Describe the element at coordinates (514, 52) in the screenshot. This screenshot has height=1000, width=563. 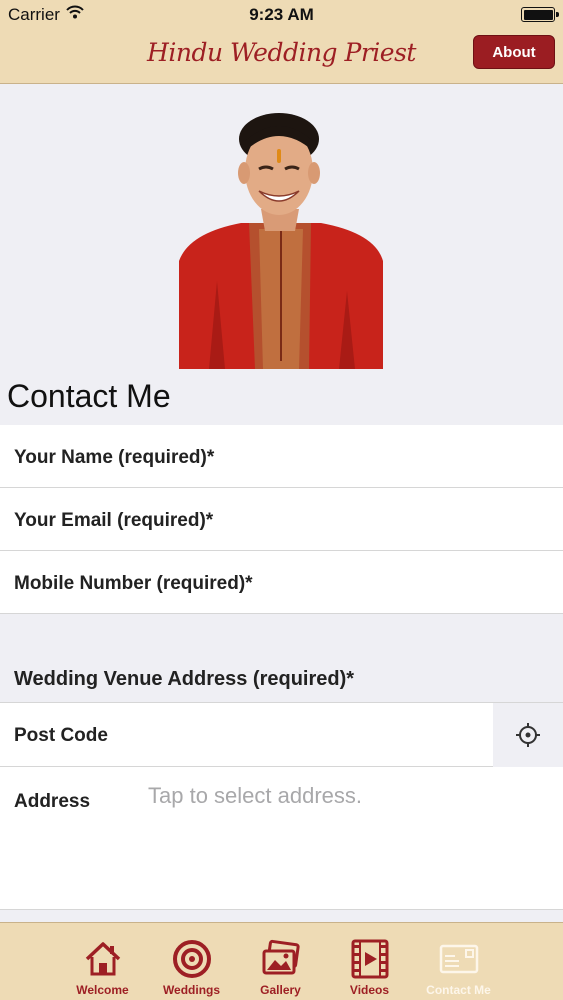
I see `about-button: About` at that location.